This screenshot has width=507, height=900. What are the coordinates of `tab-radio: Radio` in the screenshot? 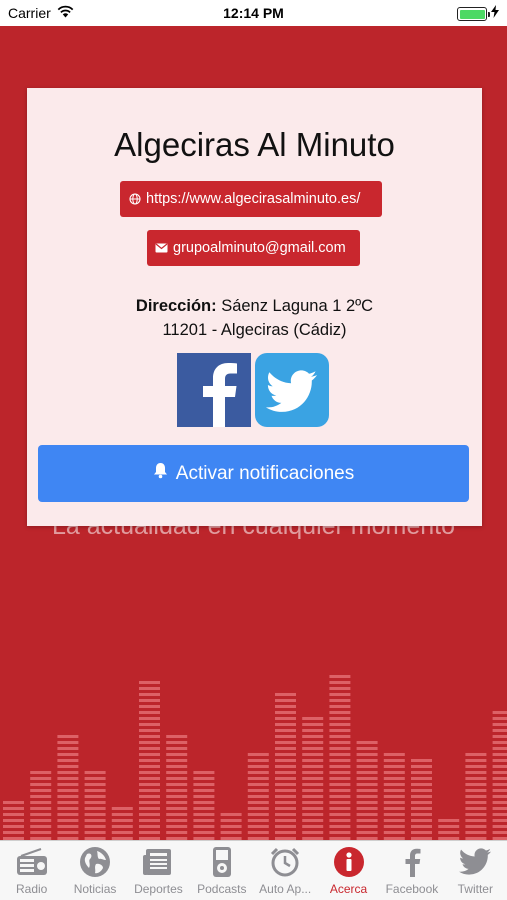 It's located at (31, 870).